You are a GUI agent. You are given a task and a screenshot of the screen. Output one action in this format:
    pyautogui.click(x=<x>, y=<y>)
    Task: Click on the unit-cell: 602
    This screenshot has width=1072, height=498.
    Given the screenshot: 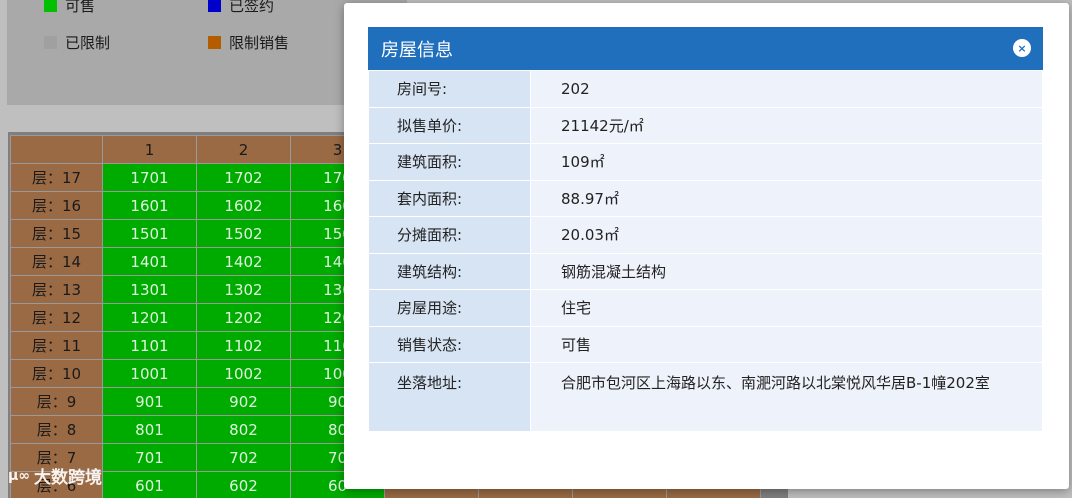 What is the action you would take?
    pyautogui.click(x=243, y=484)
    